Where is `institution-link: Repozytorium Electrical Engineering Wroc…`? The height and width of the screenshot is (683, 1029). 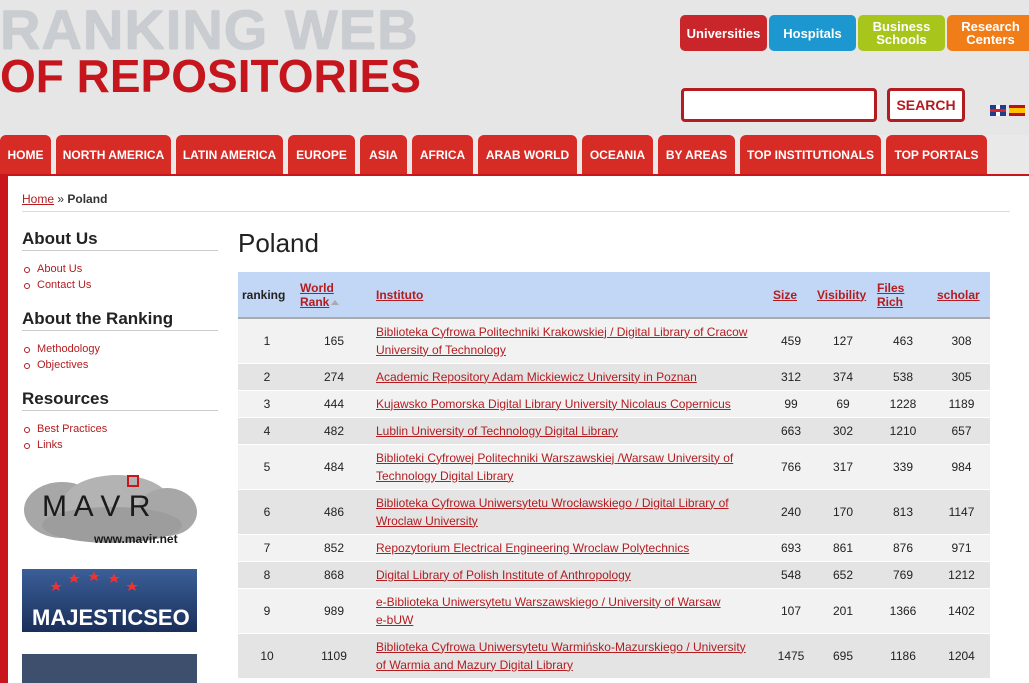
institution-link: Repozytorium Electrical Engineering Wroc… is located at coordinates (532, 548).